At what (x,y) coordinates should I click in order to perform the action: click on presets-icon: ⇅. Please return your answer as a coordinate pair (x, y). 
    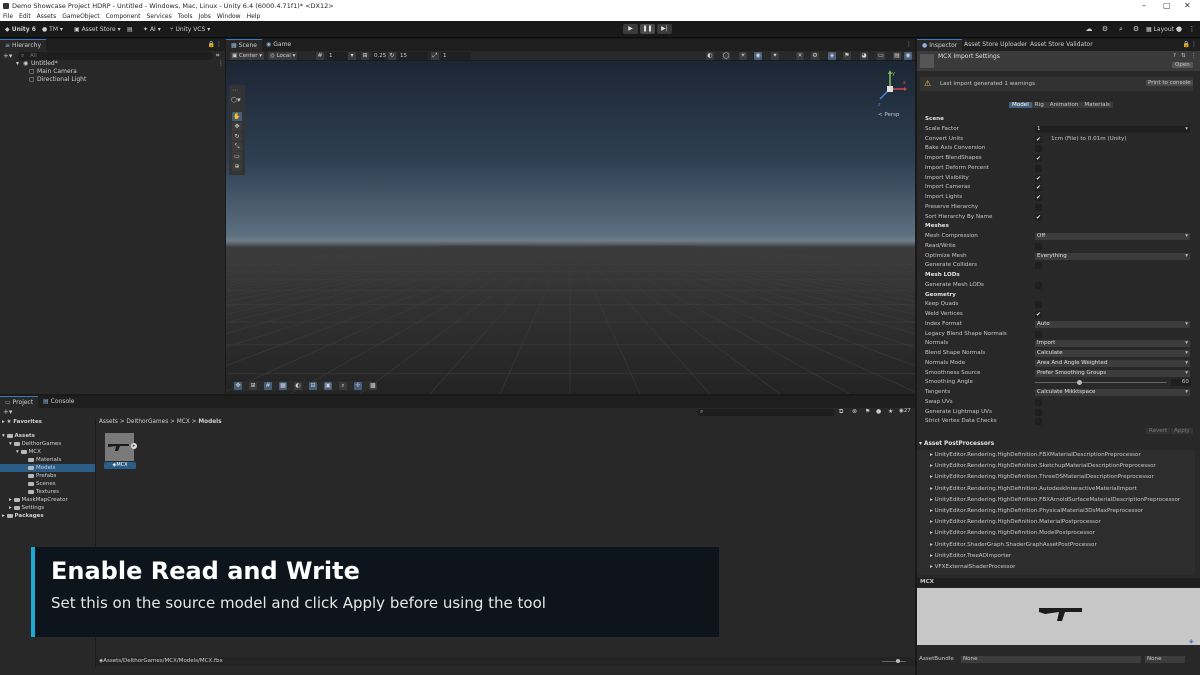
    Looking at the image, I should click on (1183, 56).